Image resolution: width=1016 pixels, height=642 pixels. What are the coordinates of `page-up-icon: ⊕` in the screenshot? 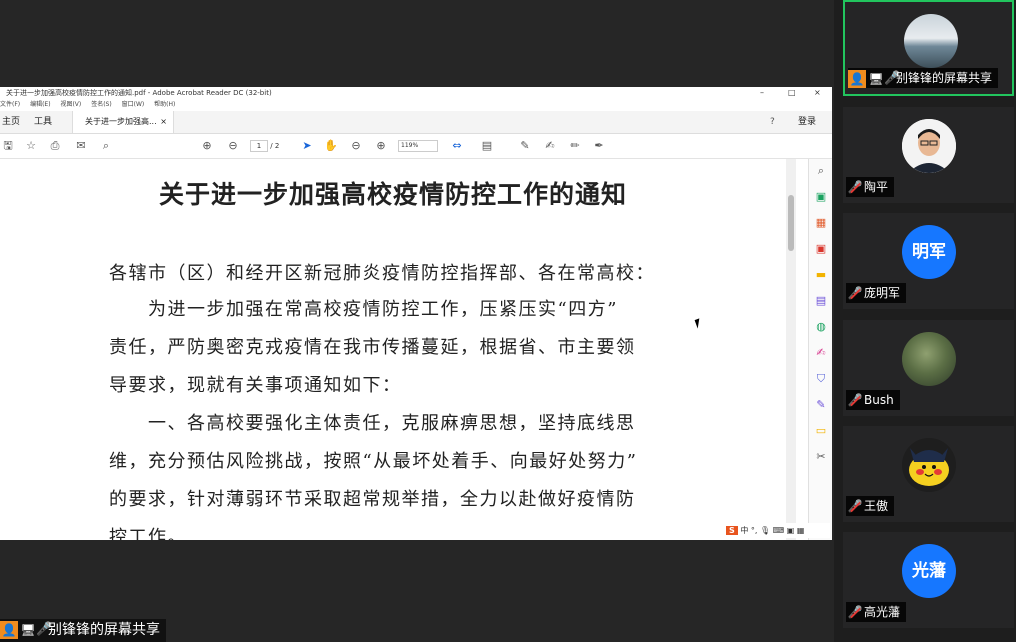 It's located at (207, 146).